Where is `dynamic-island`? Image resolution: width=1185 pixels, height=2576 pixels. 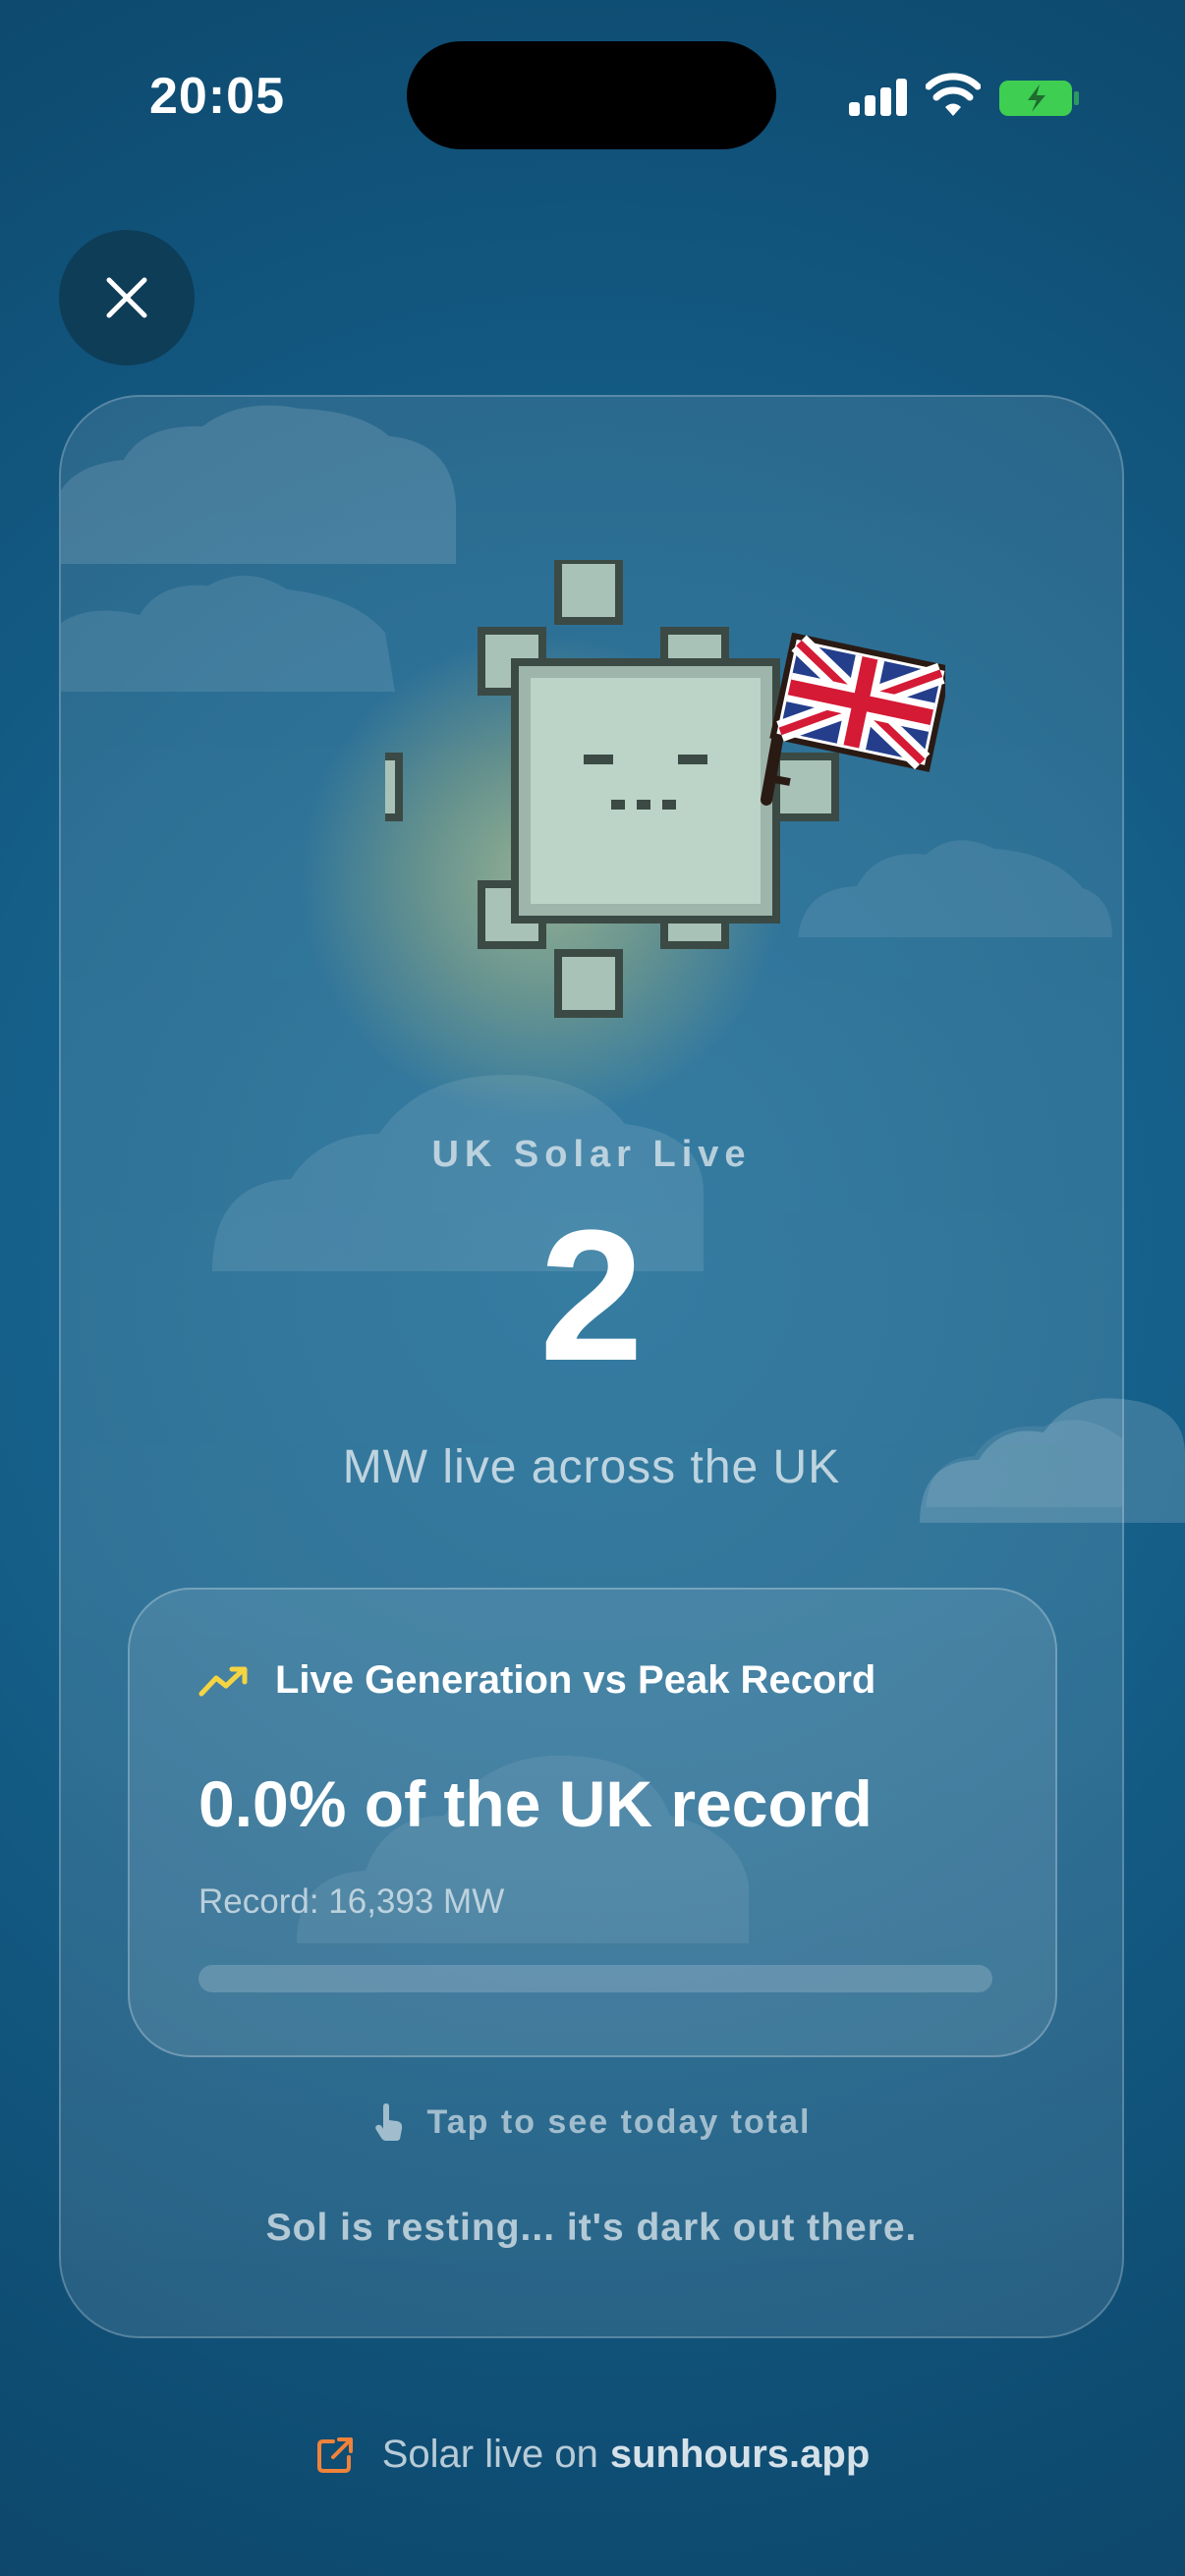 dynamic-island is located at coordinates (592, 95).